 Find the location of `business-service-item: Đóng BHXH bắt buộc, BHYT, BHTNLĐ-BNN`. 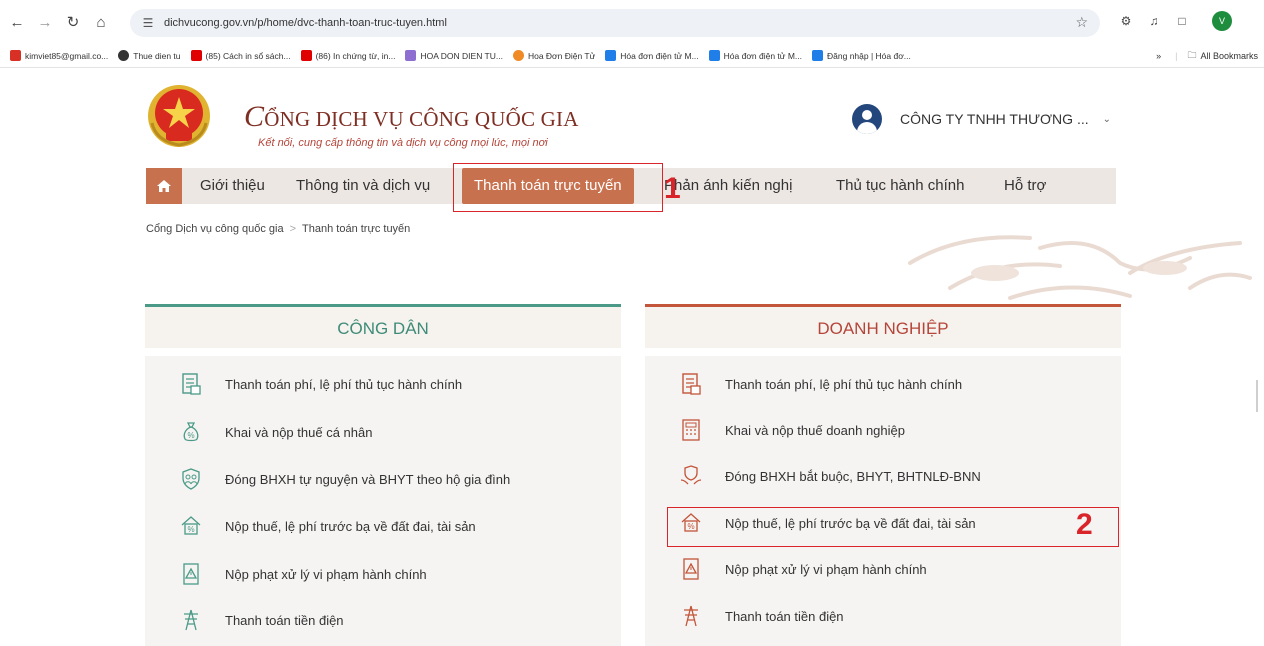

business-service-item: Đóng BHXH bắt buộc, BHYT, BHTNLĐ-BNN is located at coordinates (830, 476).